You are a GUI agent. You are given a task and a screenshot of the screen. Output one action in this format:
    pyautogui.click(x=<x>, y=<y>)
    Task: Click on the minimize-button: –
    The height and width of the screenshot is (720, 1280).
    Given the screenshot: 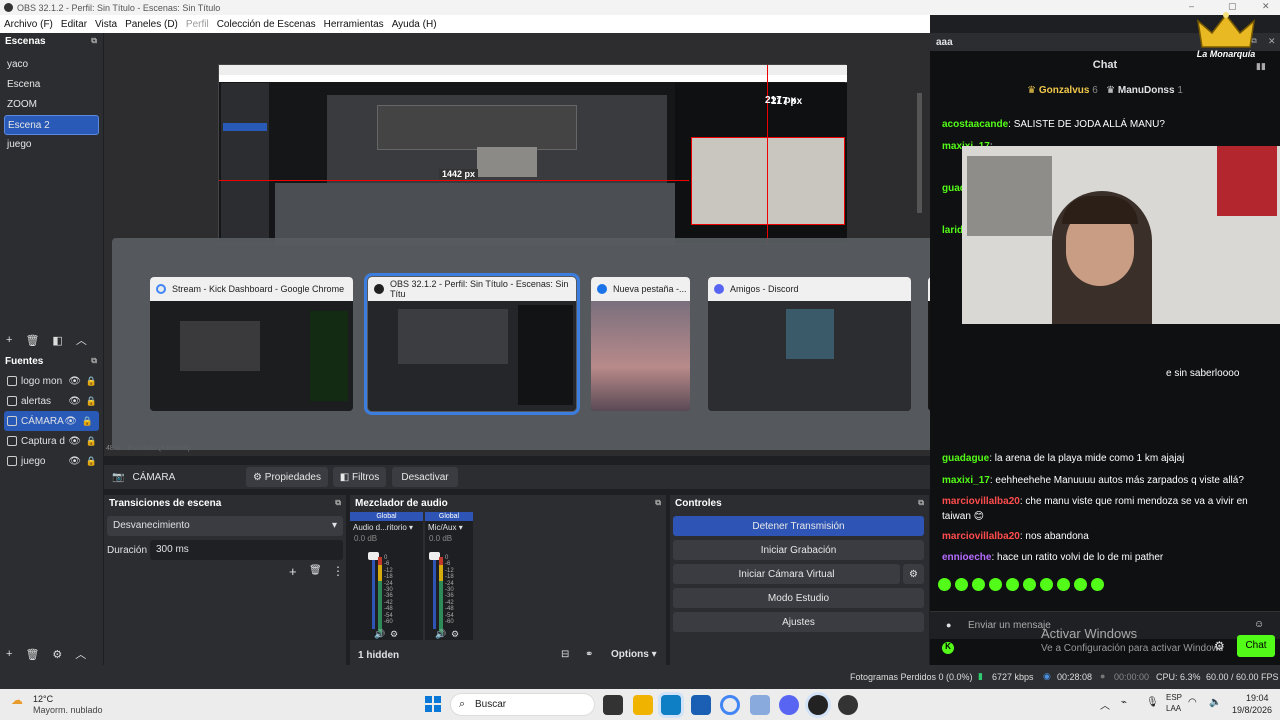 What is the action you would take?
    pyautogui.click(x=1191, y=6)
    